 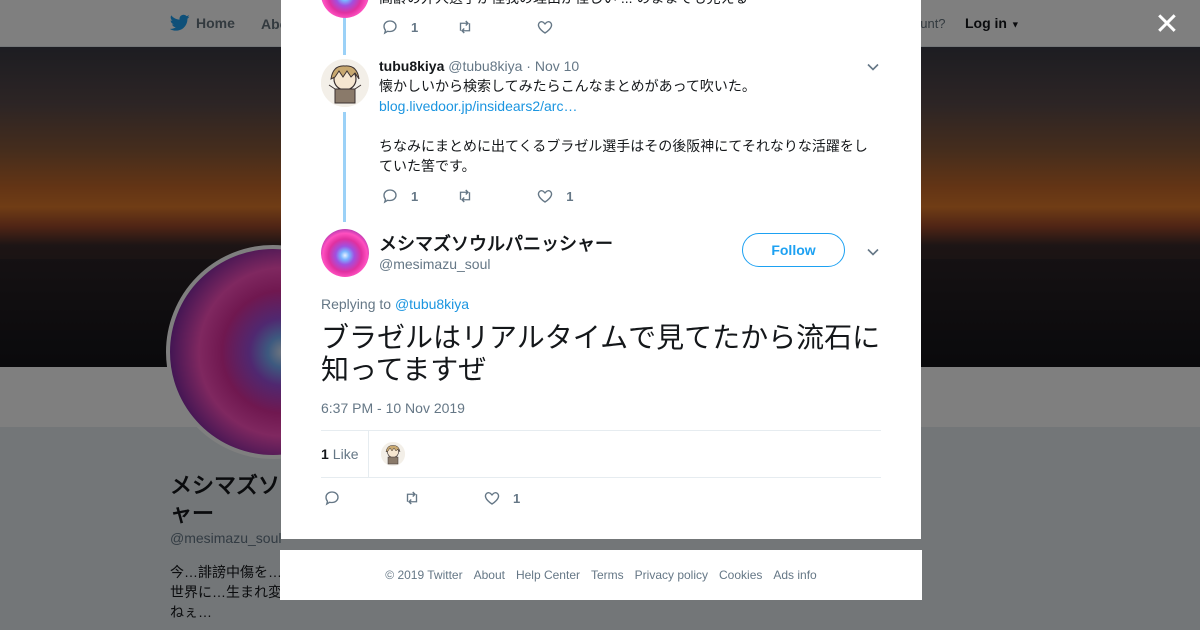 What do you see at coordinates (607, 575) in the screenshot?
I see `footer-link-terms: Terms` at bounding box center [607, 575].